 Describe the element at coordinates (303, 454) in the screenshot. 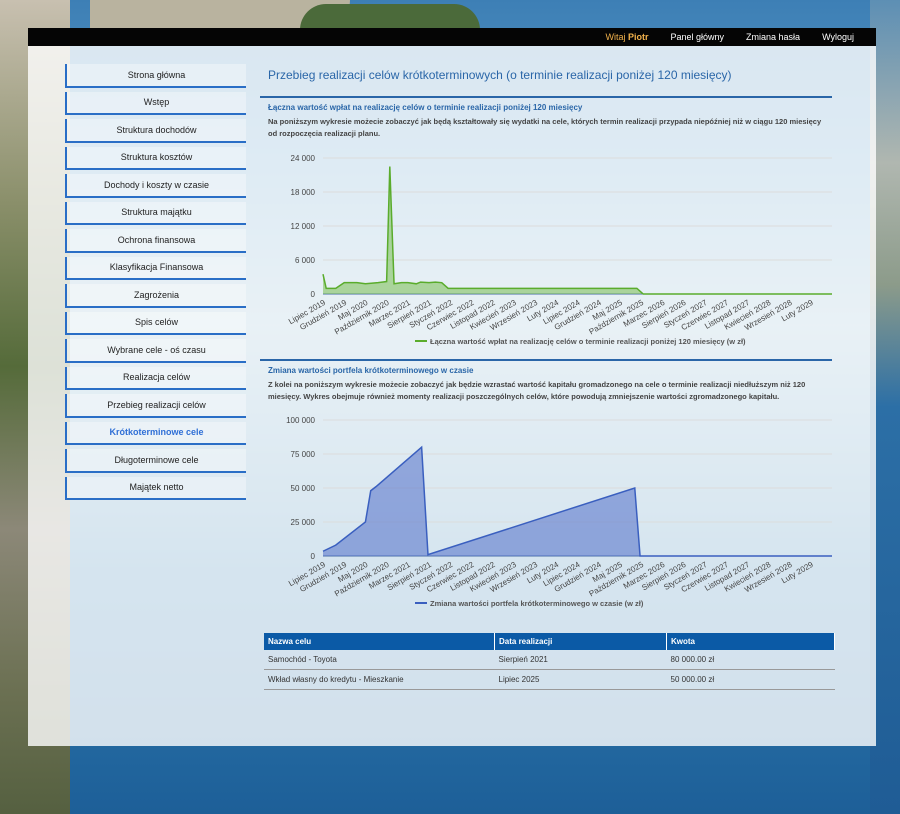

I see `y-tick-label: 75 000` at that location.